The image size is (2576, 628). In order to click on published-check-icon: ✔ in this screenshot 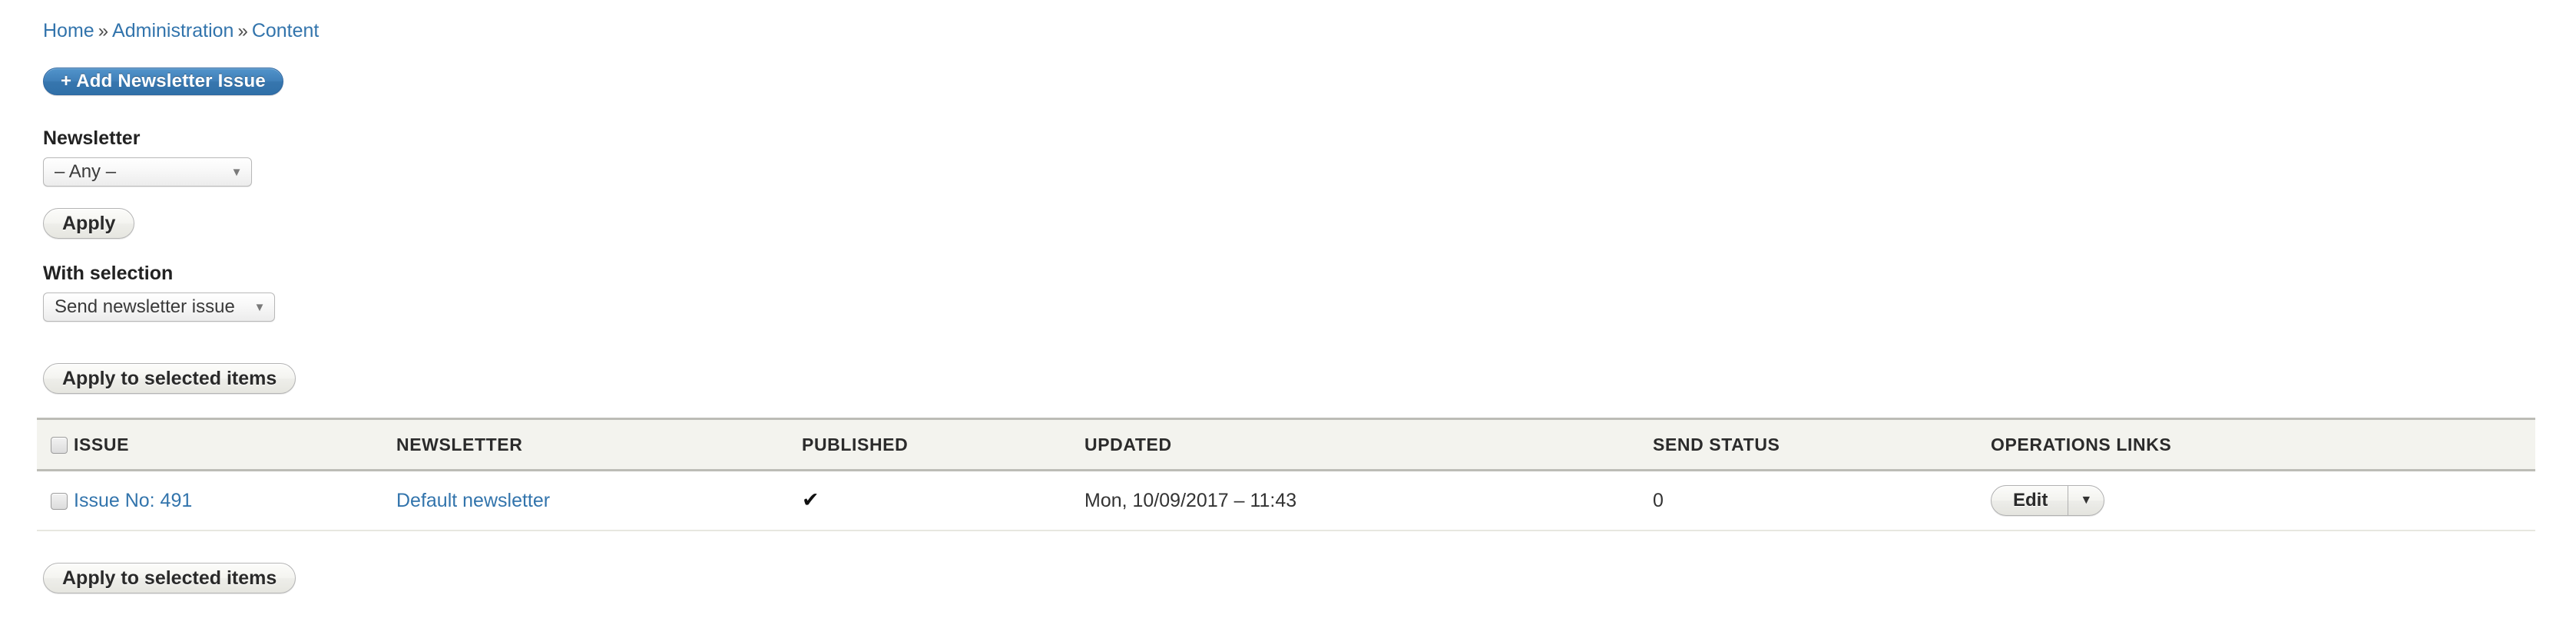, I will do `click(811, 499)`.